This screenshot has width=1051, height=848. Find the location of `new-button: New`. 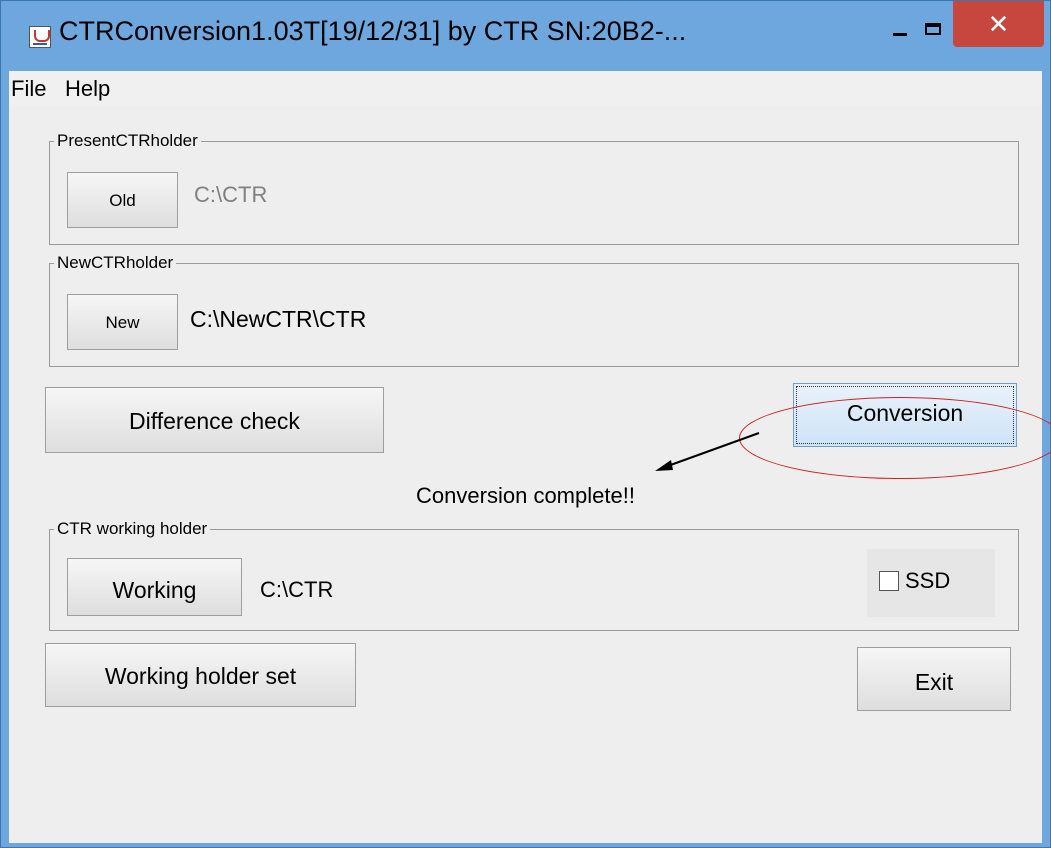

new-button: New is located at coordinates (122, 322).